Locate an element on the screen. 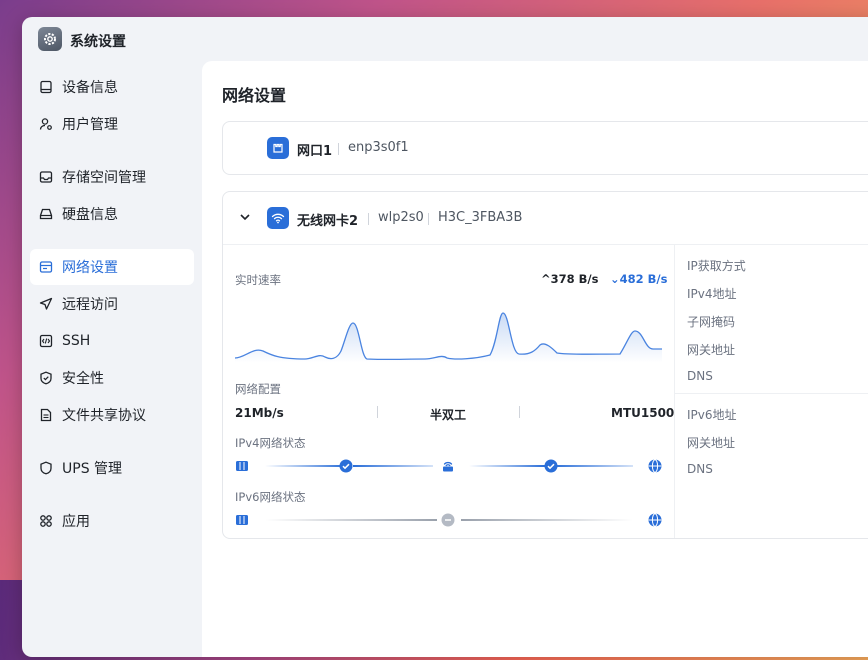 The image size is (868, 660). disk-icon is located at coordinates (46, 214).